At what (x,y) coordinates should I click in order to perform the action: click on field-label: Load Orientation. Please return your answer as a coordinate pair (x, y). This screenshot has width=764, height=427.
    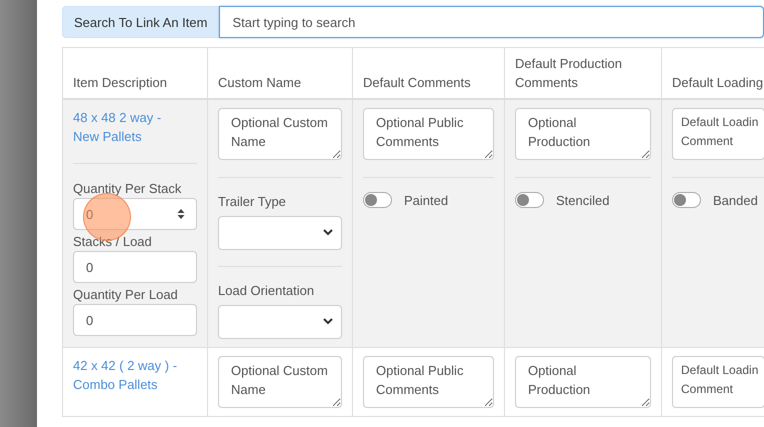
    Looking at the image, I should click on (266, 291).